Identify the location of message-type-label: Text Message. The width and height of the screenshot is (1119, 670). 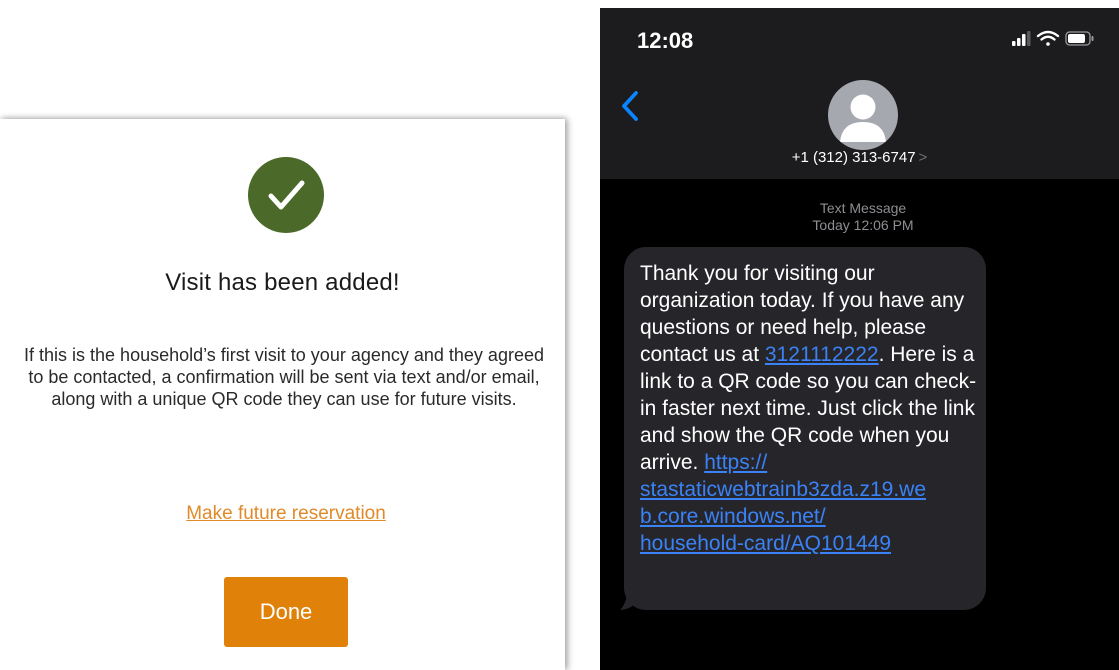
(863, 208).